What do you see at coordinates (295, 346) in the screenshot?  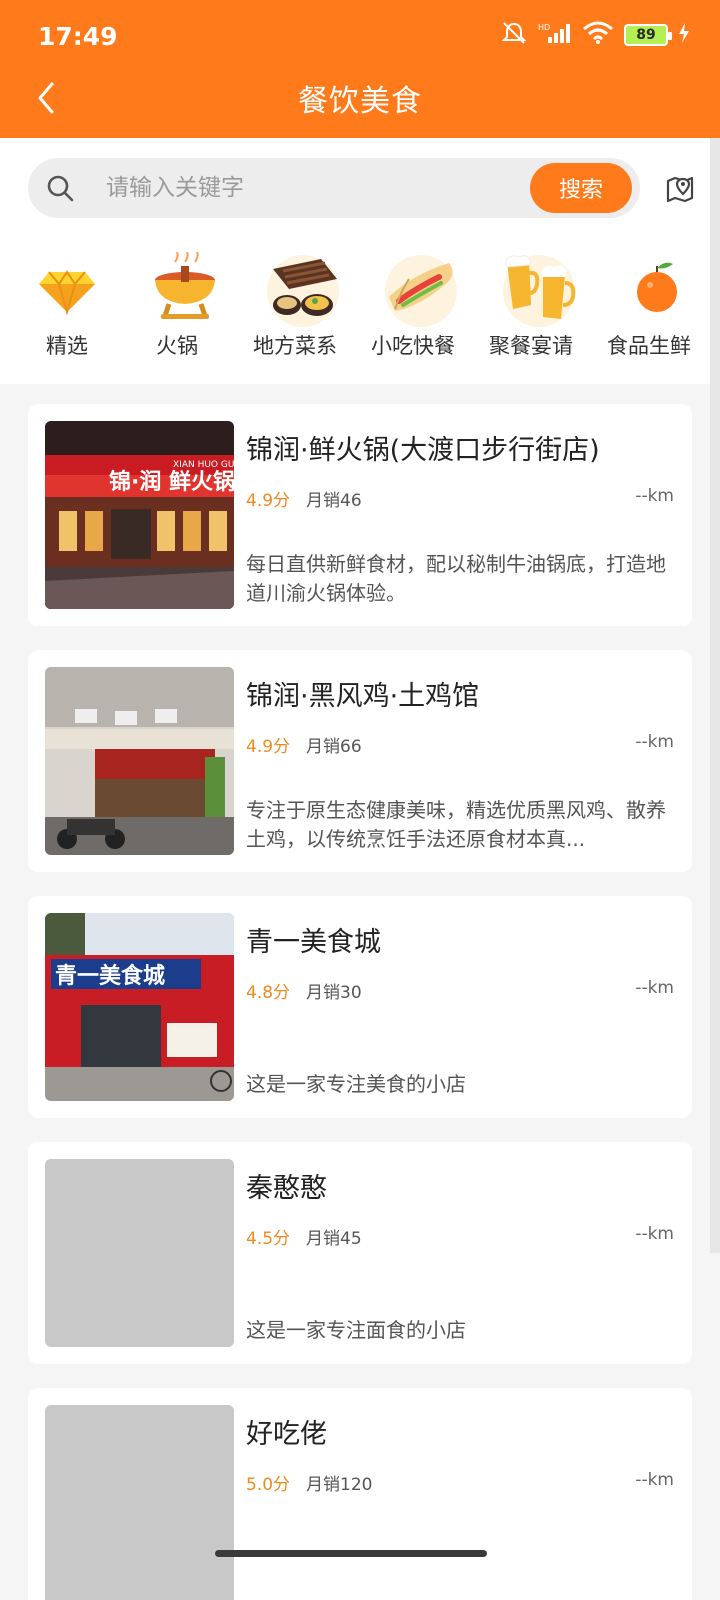 I see `category-label: 地方菜系` at bounding box center [295, 346].